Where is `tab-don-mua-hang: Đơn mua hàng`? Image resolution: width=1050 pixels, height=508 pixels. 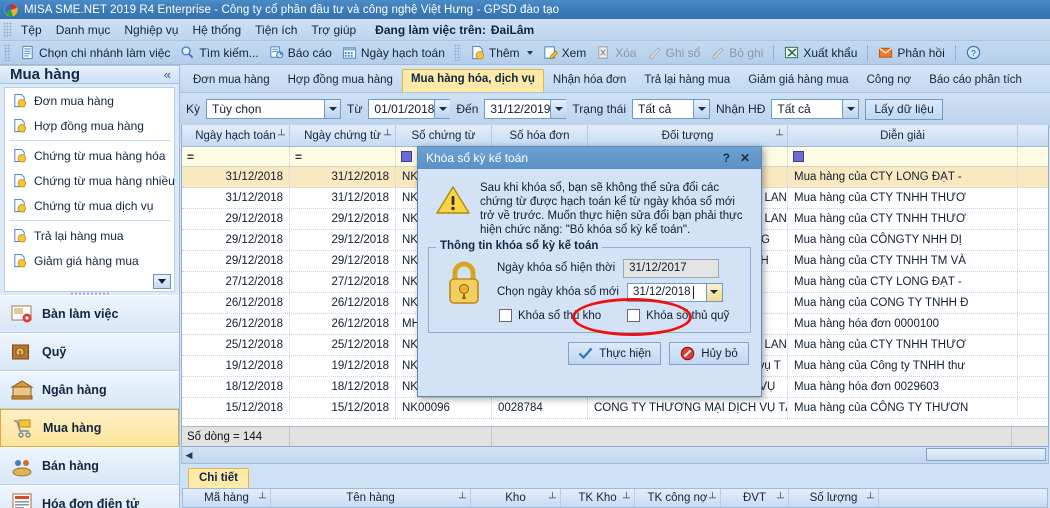 tab-don-mua-hang: Đơn mua hàng is located at coordinates (231, 81).